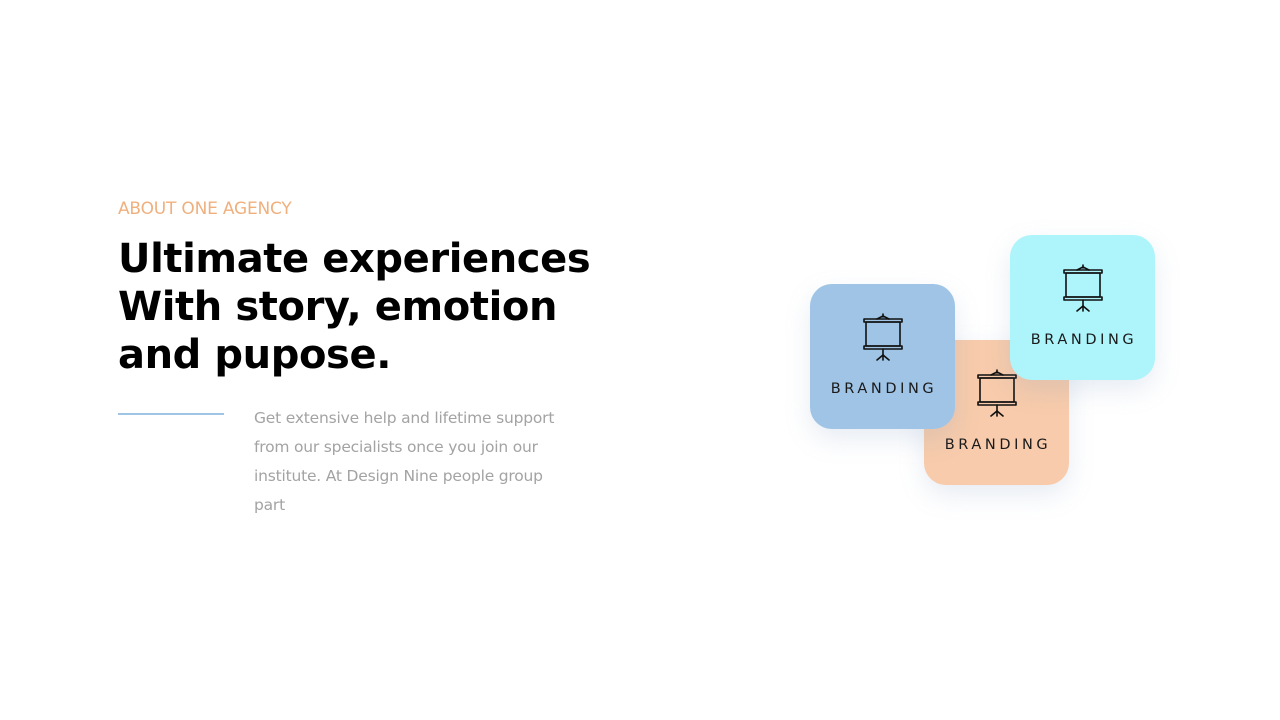 The width and height of the screenshot is (1280, 720). I want to click on body-line-3: institute. At Design Nine people group, so click(398, 476).